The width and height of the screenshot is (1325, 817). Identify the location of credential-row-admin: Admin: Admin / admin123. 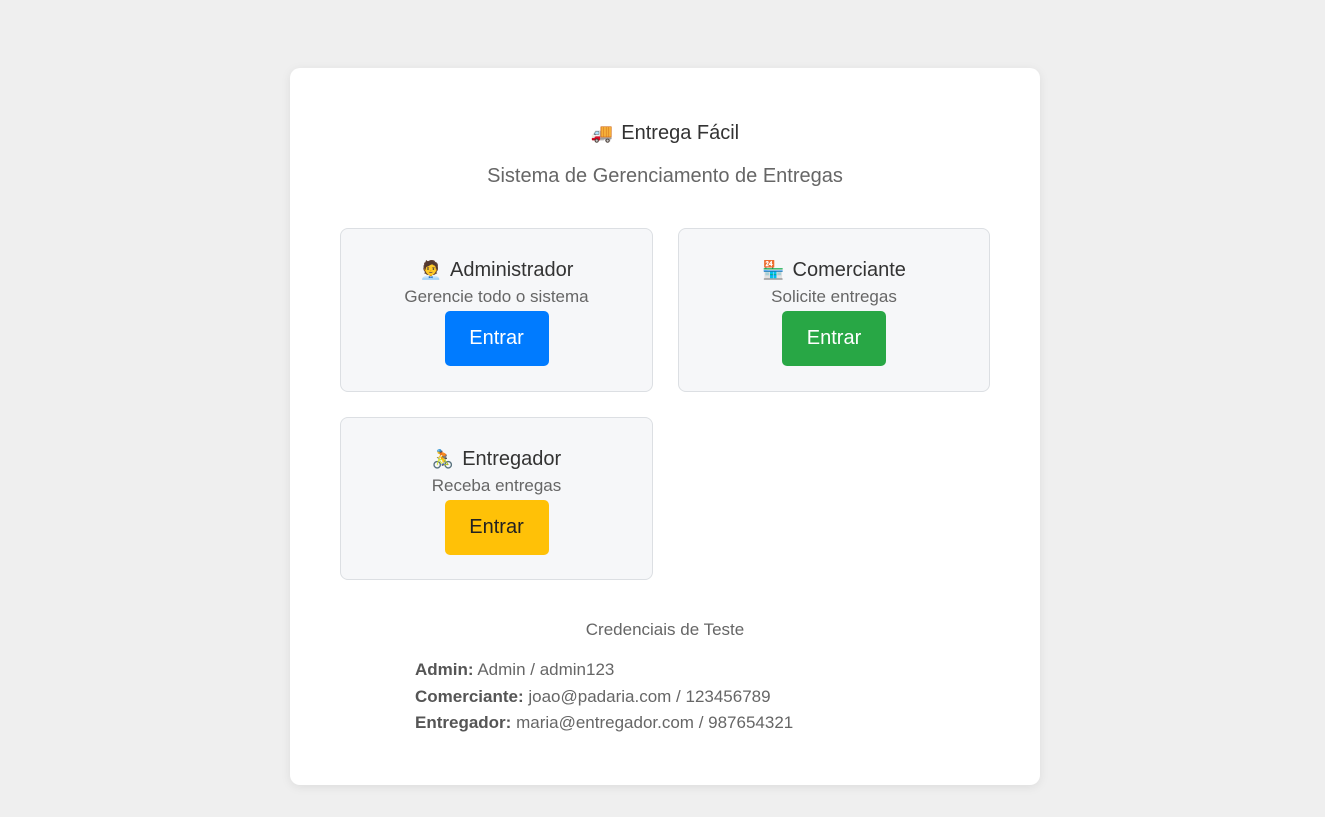
(604, 670).